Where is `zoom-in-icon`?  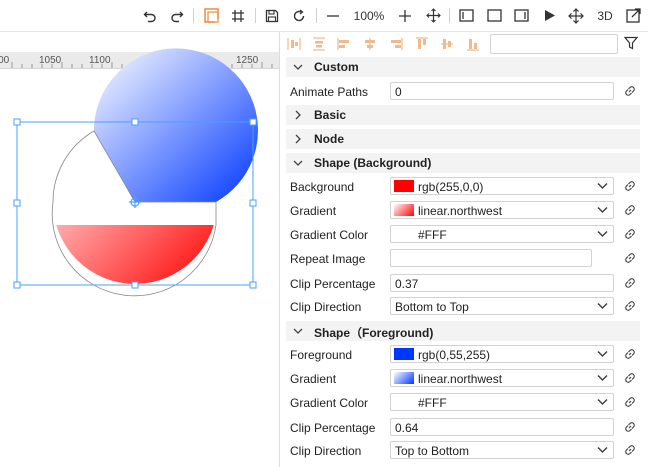 zoom-in-icon is located at coordinates (405, 15).